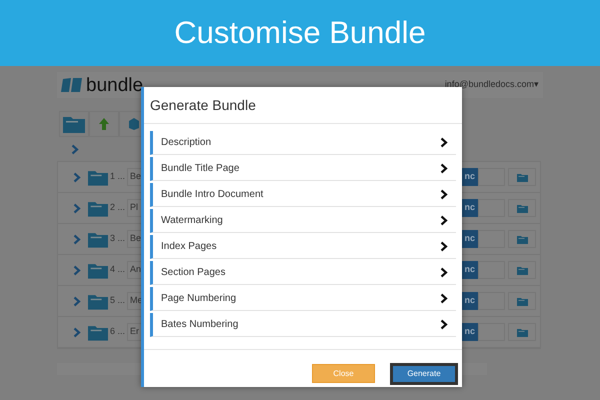  What do you see at coordinates (115, 85) in the screenshot?
I see `logo-text: bundle` at bounding box center [115, 85].